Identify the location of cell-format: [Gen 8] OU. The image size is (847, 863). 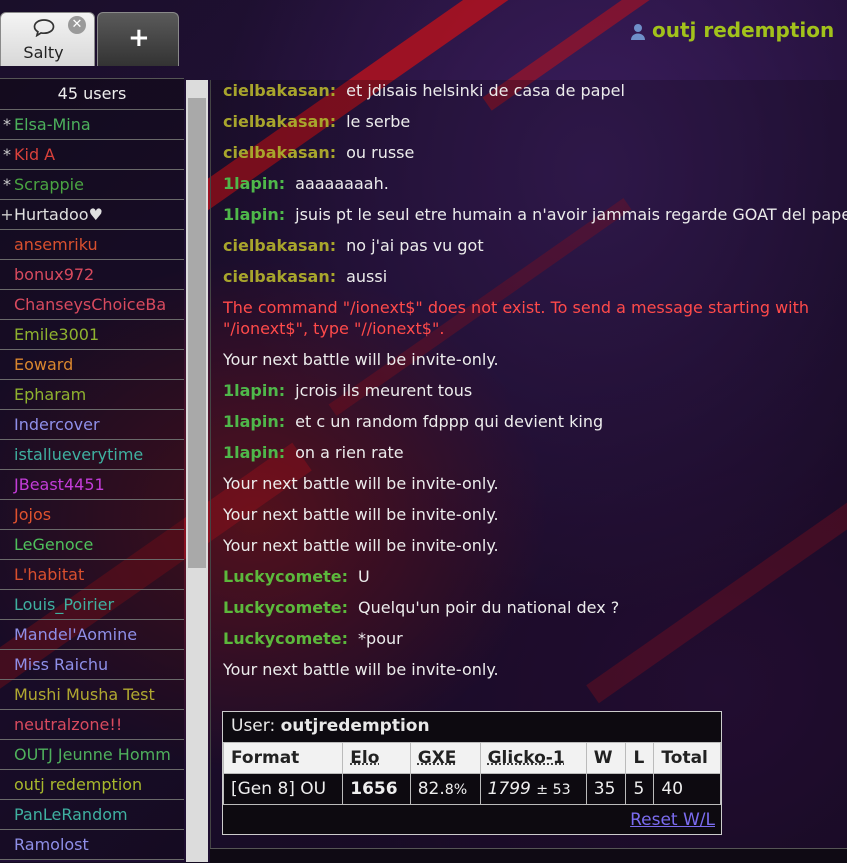
(283, 789).